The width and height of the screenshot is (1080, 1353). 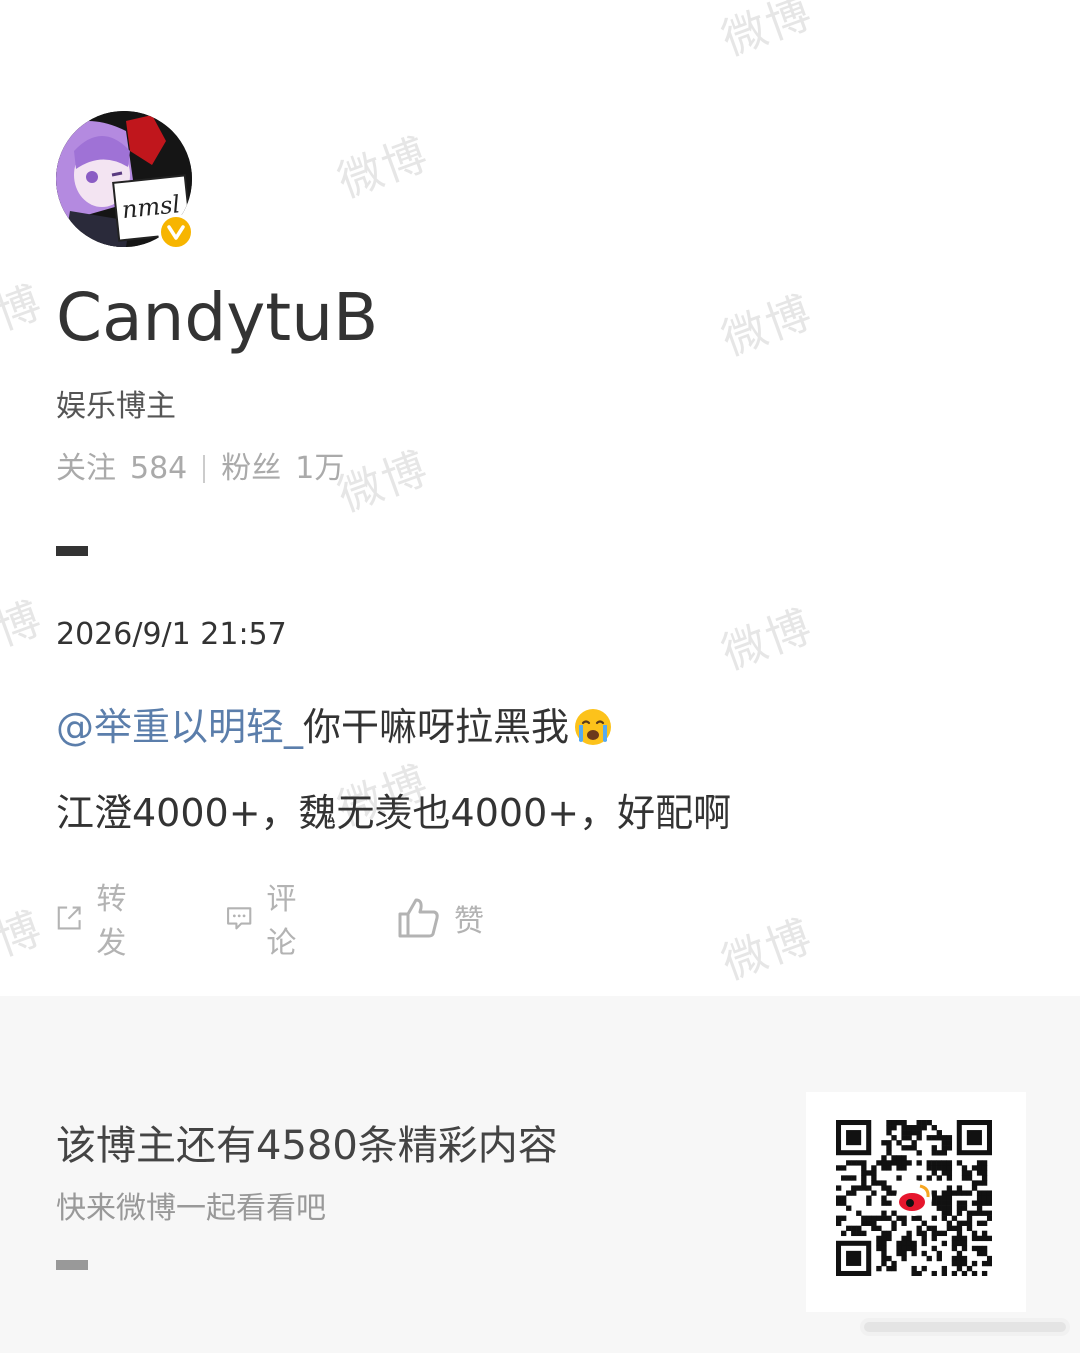 I want to click on more-content-text: 该博主还有4580条精彩内容, so click(x=307, y=1146).